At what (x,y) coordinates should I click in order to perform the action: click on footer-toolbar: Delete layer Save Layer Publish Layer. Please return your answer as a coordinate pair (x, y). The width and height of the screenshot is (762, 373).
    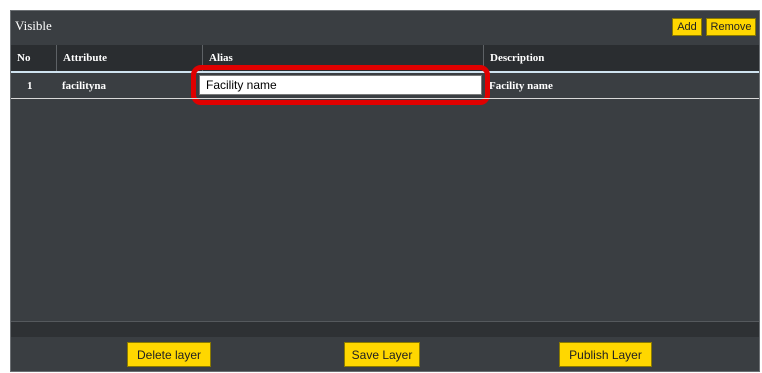
    Looking at the image, I should click on (385, 355).